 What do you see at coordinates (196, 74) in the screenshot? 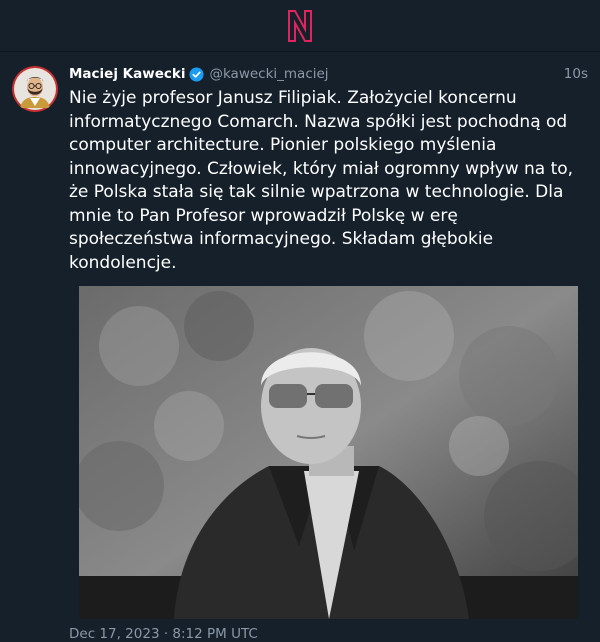
I see `verified-badge-icon` at bounding box center [196, 74].